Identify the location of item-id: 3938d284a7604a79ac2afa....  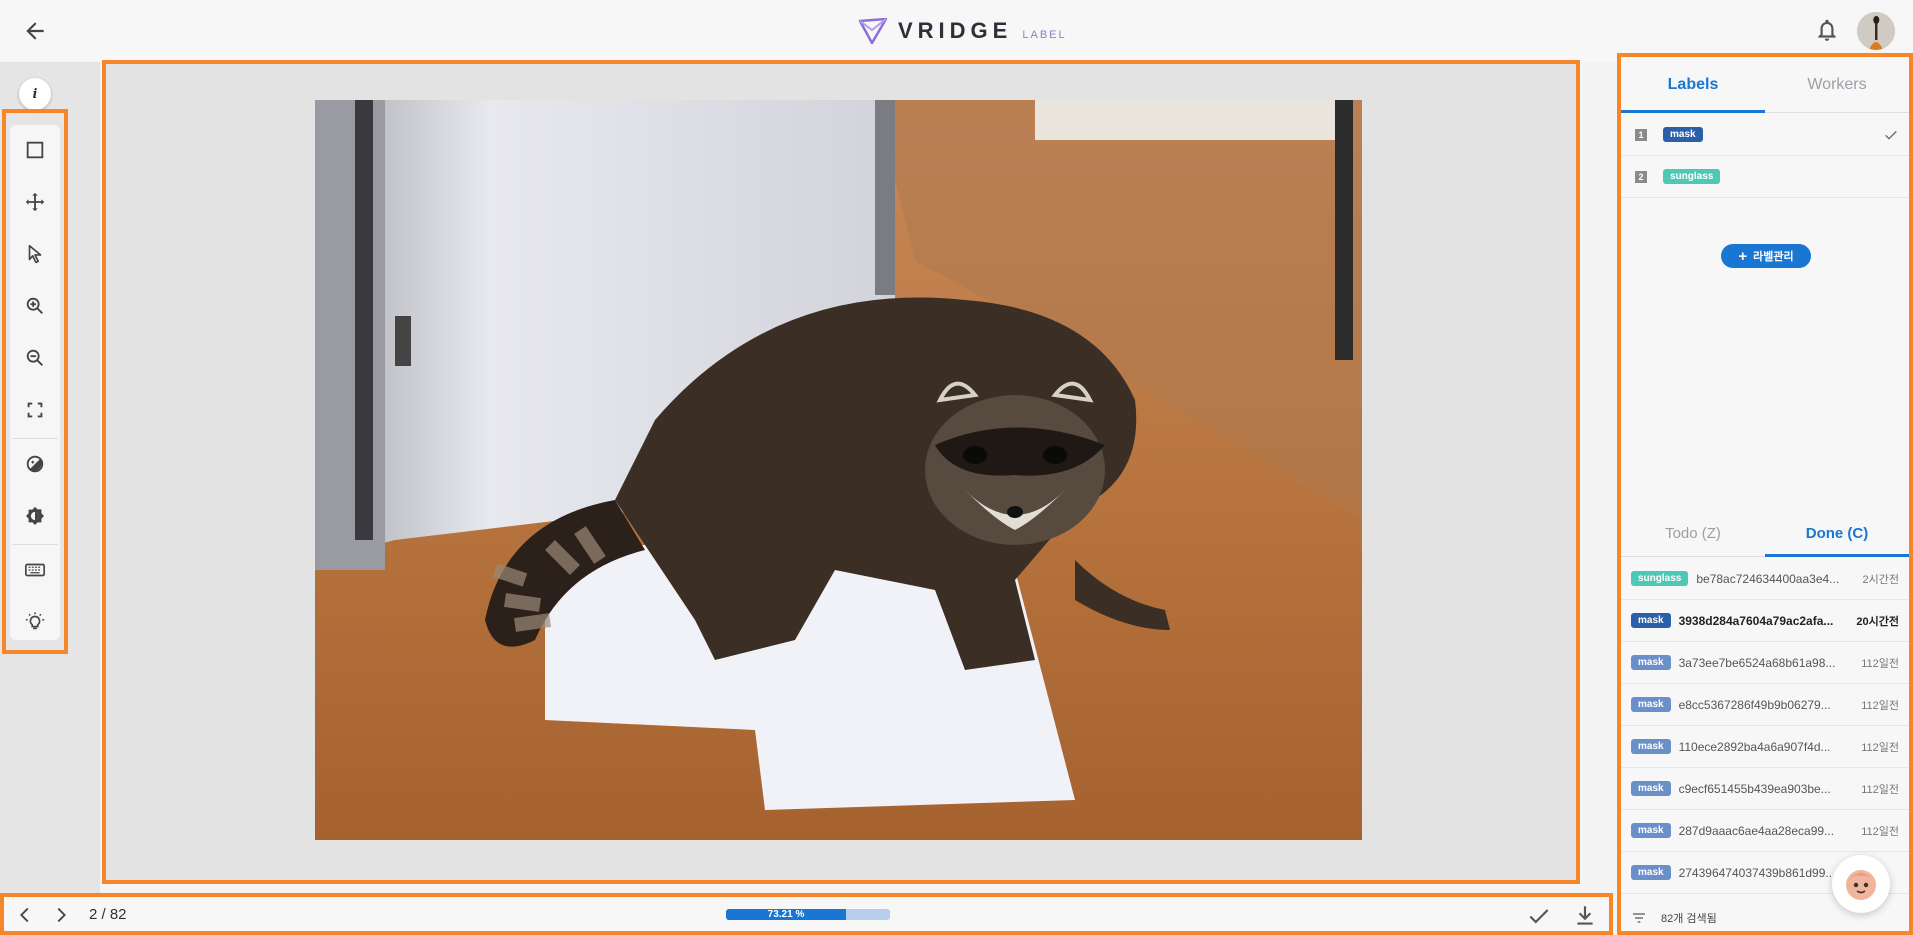
(1756, 620).